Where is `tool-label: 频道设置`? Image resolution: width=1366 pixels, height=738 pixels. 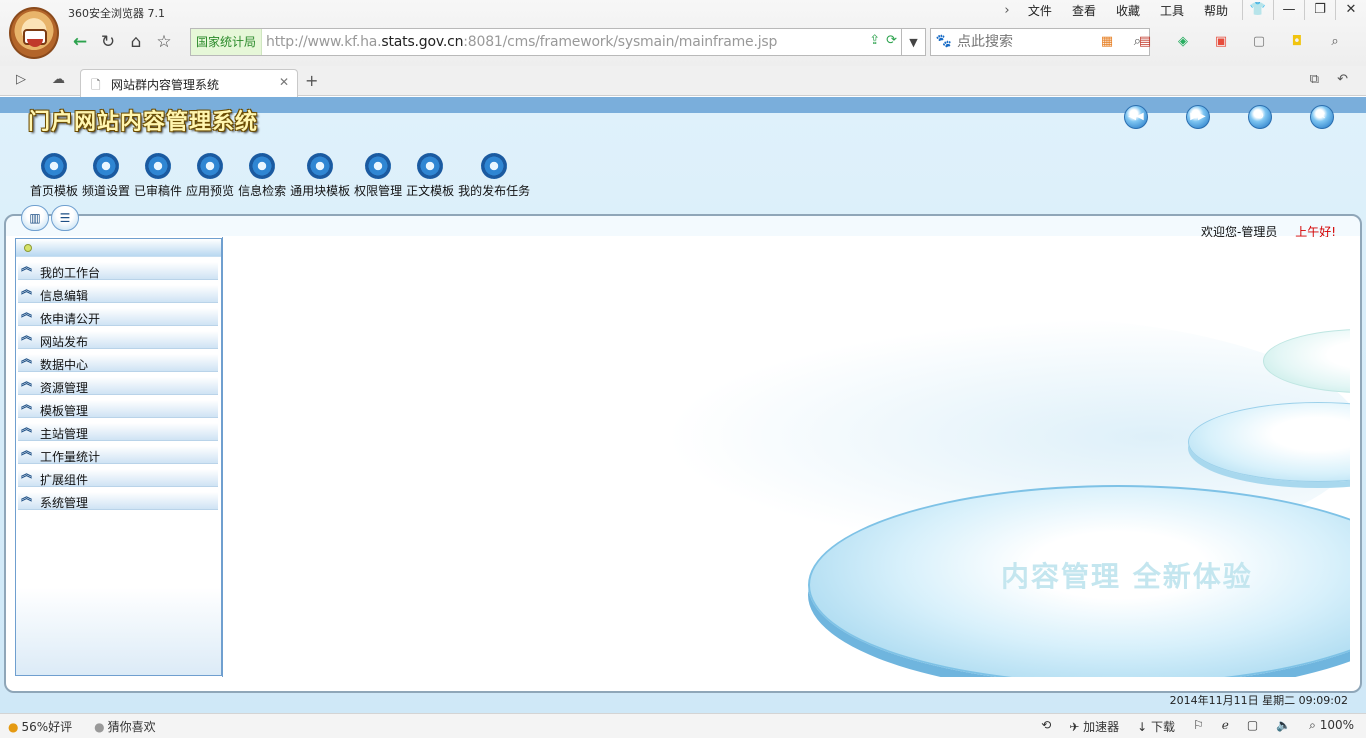
tool-label: 频道设置 is located at coordinates (106, 191).